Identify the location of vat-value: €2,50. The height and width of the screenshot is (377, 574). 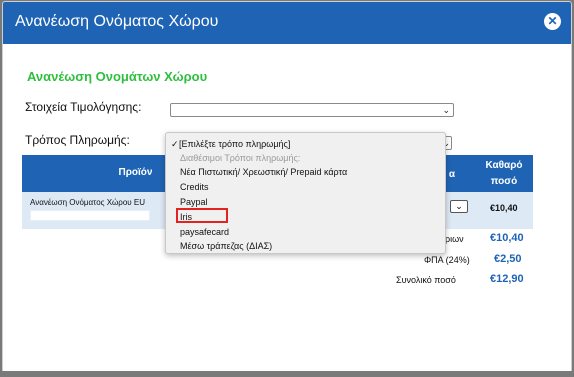
(508, 259).